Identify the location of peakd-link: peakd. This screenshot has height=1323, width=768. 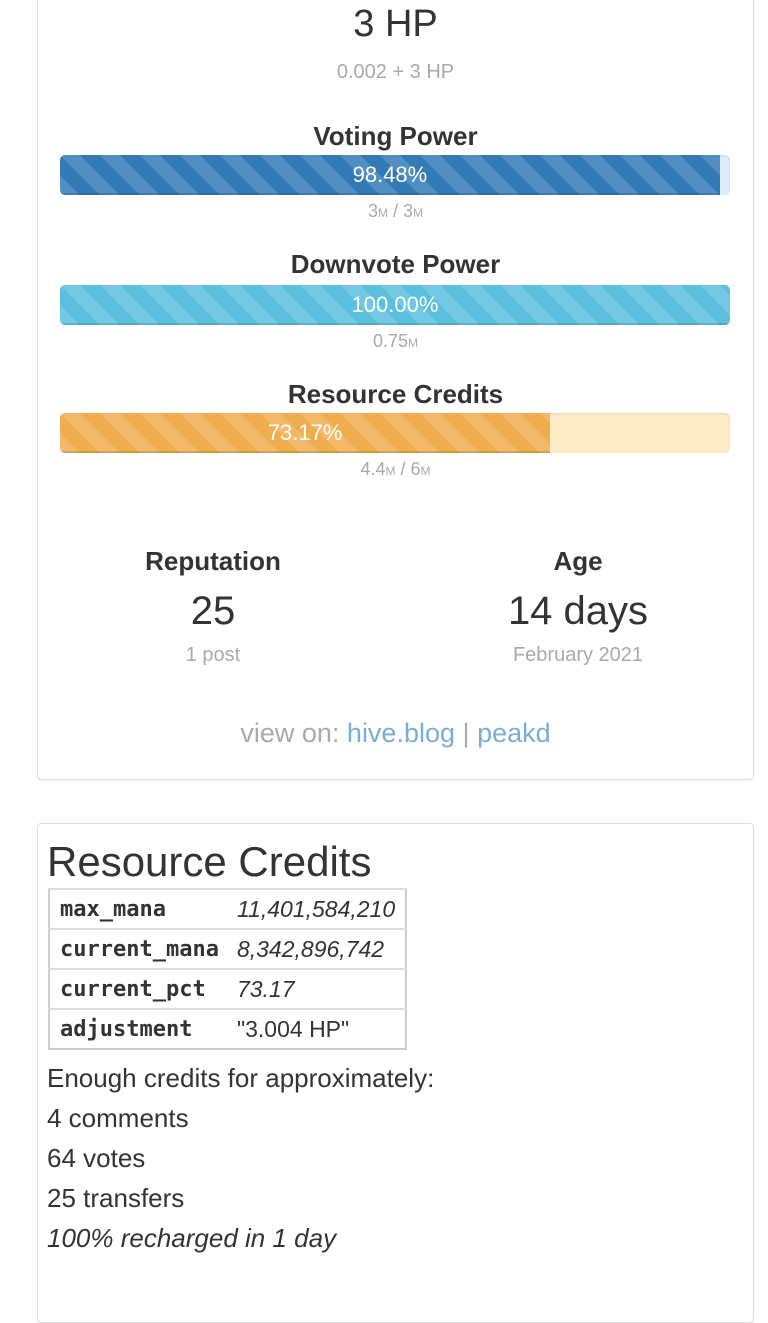
(514, 733).